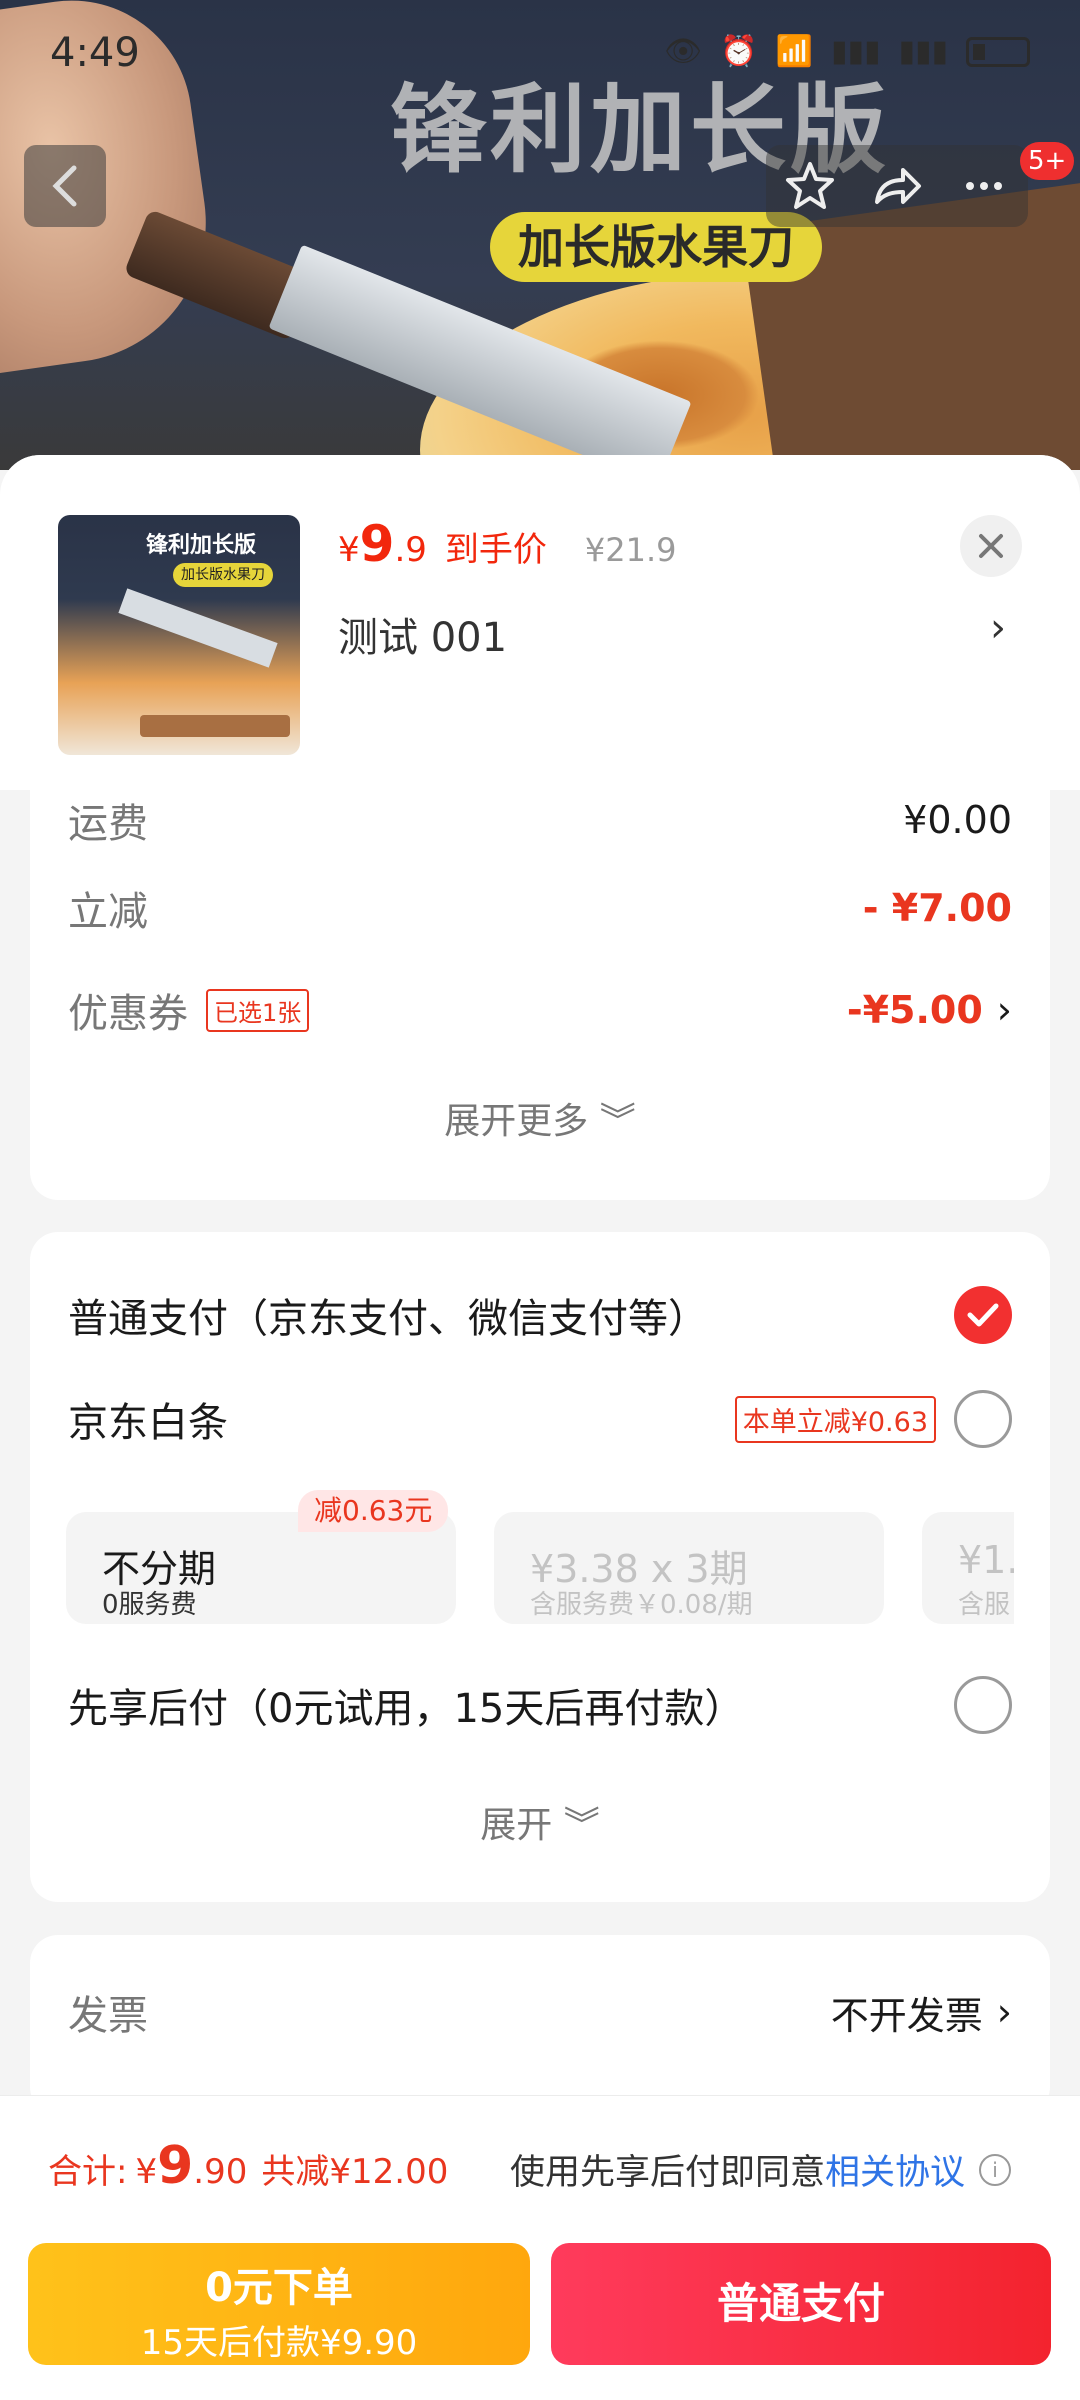 This screenshot has width=1080, height=2400. What do you see at coordinates (957, 820) in the screenshot?
I see `shipping-value: ¥0.00` at bounding box center [957, 820].